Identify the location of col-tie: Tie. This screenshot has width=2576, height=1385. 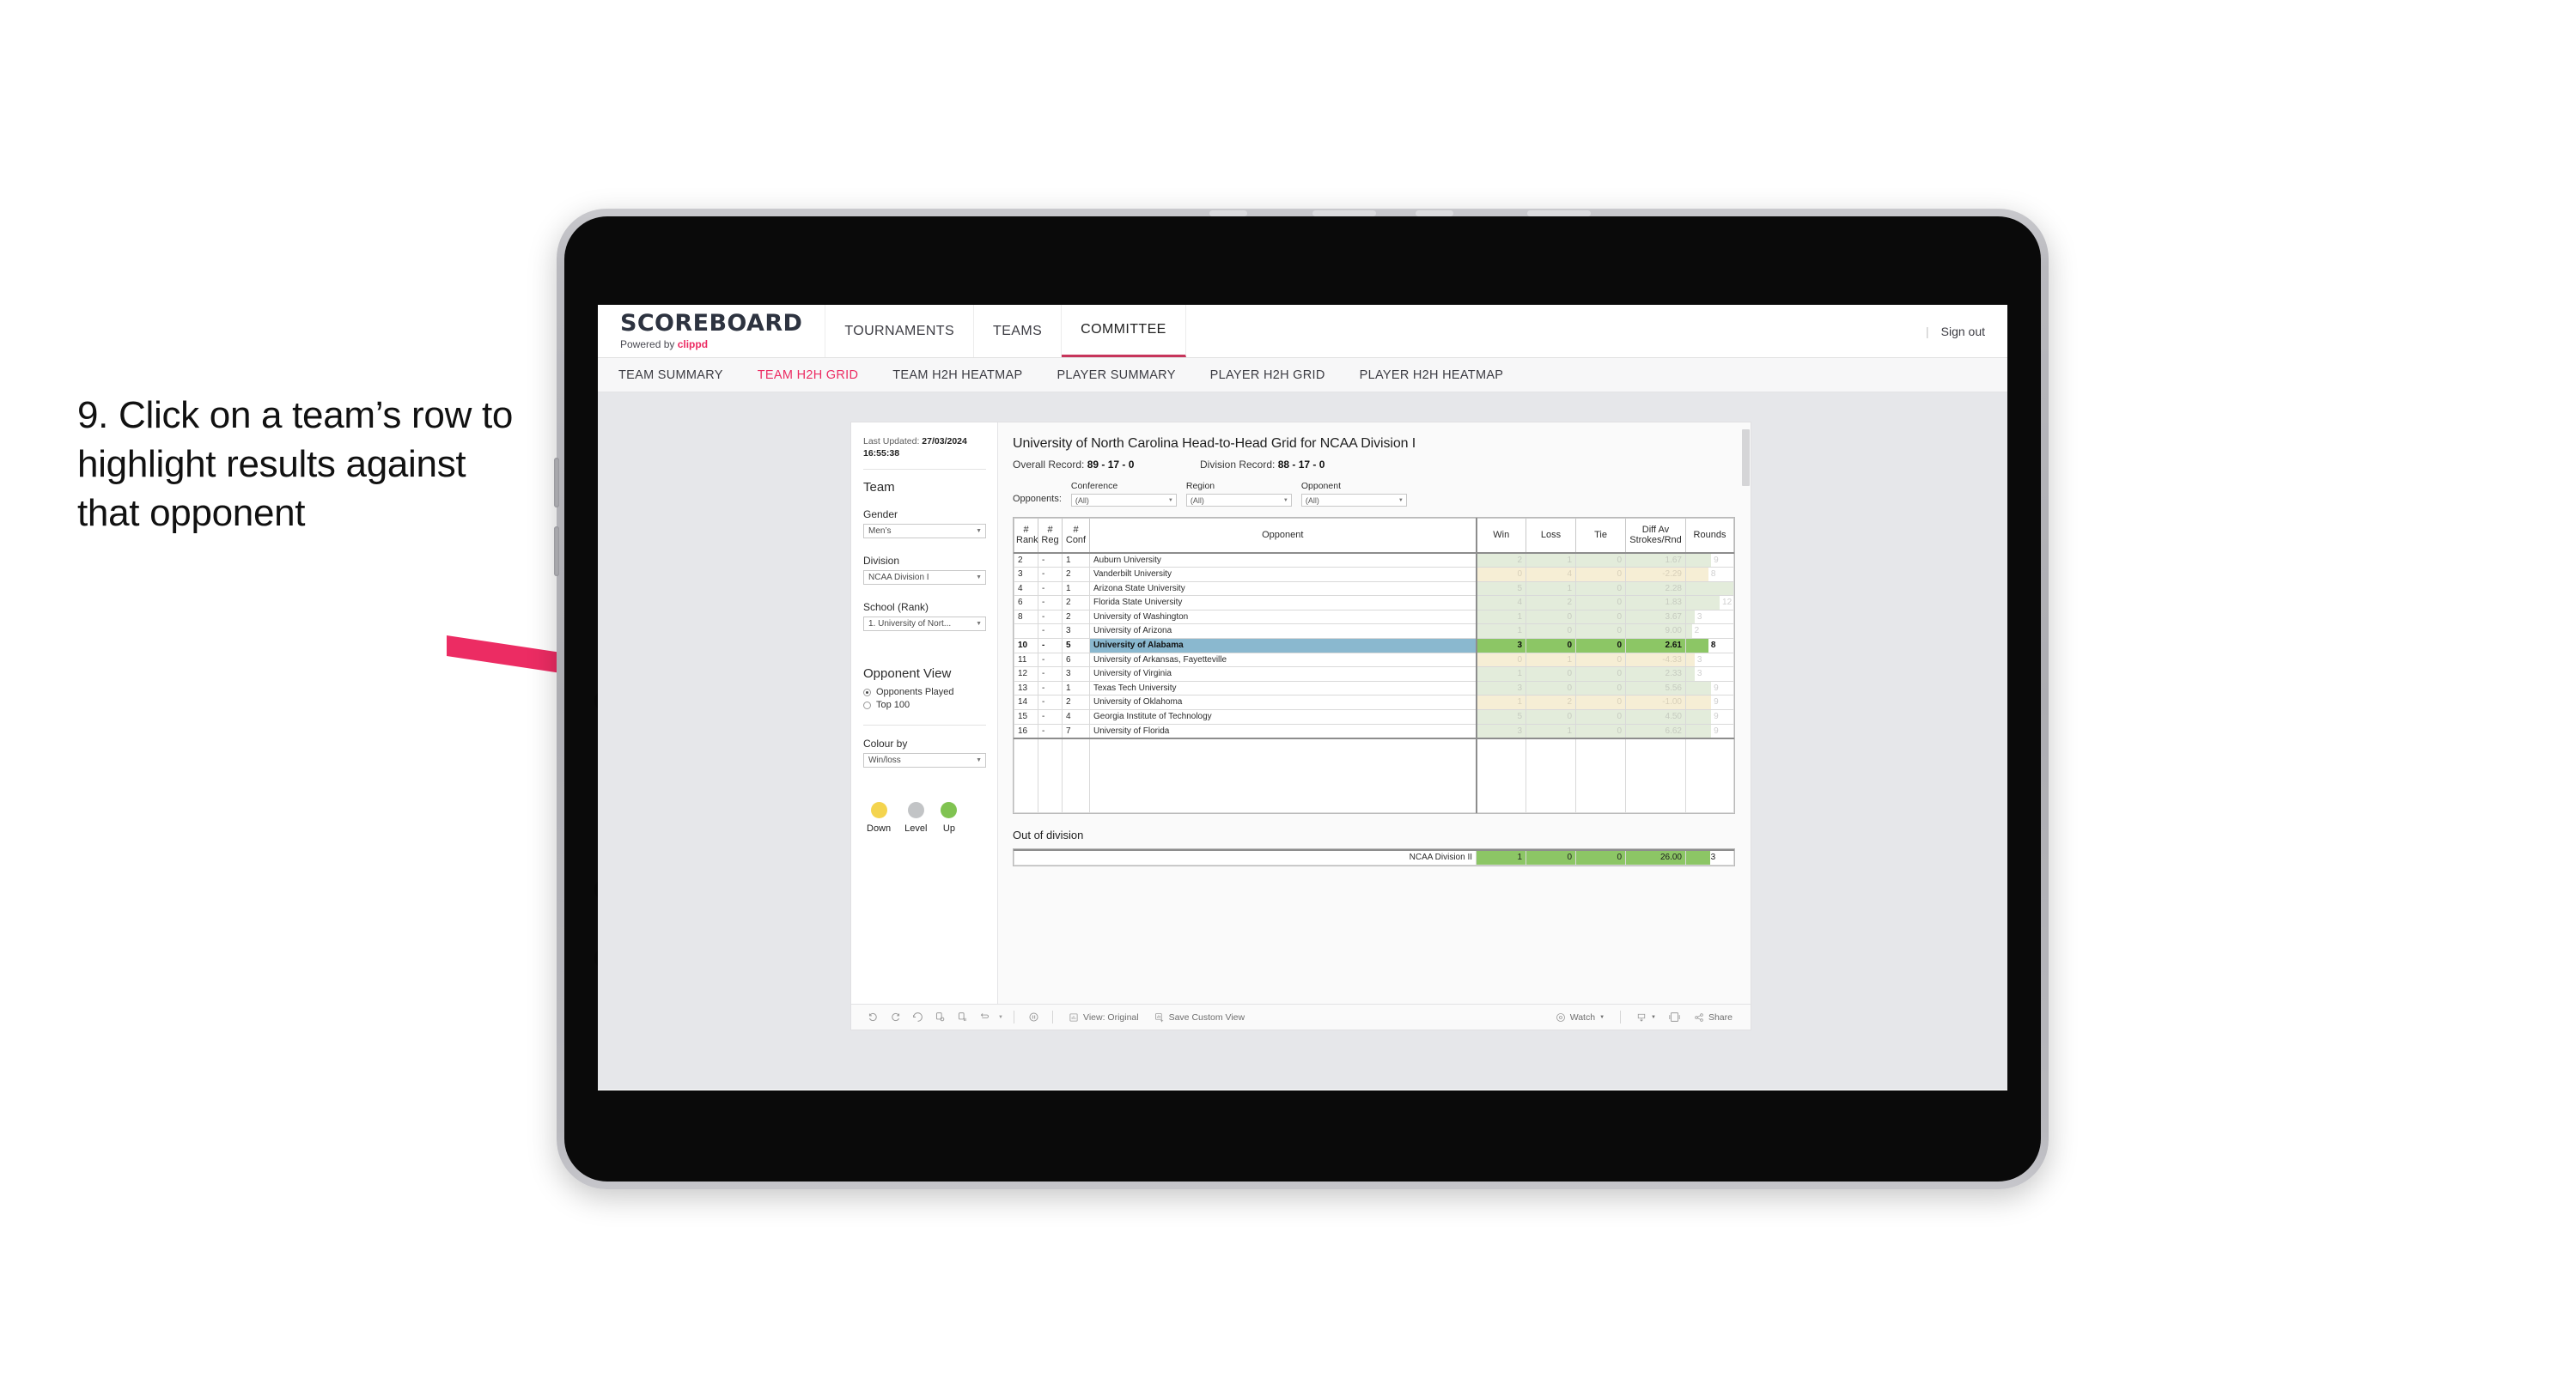
(1600, 535).